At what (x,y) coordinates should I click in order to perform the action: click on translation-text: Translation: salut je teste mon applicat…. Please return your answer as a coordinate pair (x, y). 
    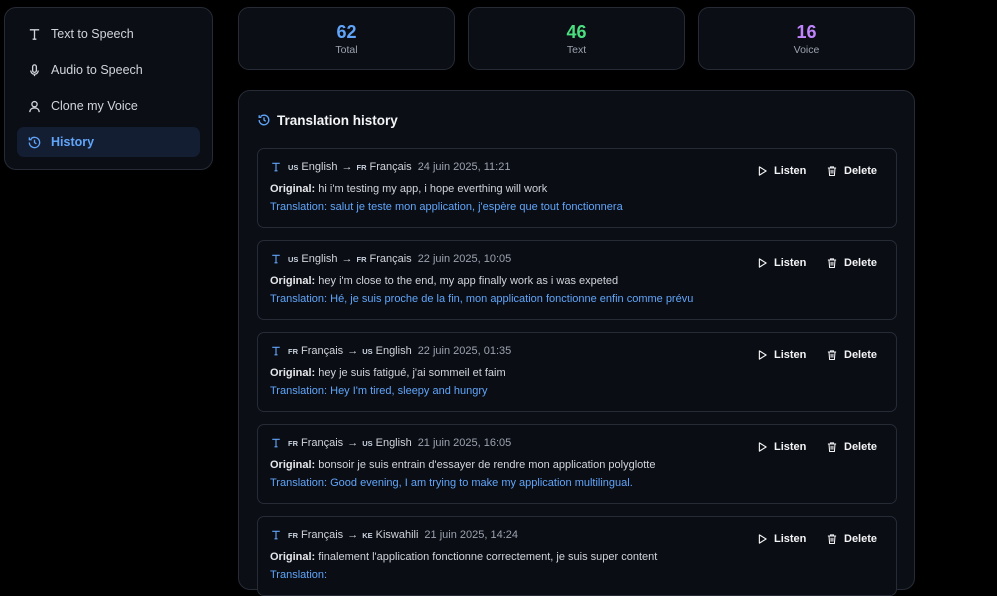
    Looking at the image, I should click on (446, 207).